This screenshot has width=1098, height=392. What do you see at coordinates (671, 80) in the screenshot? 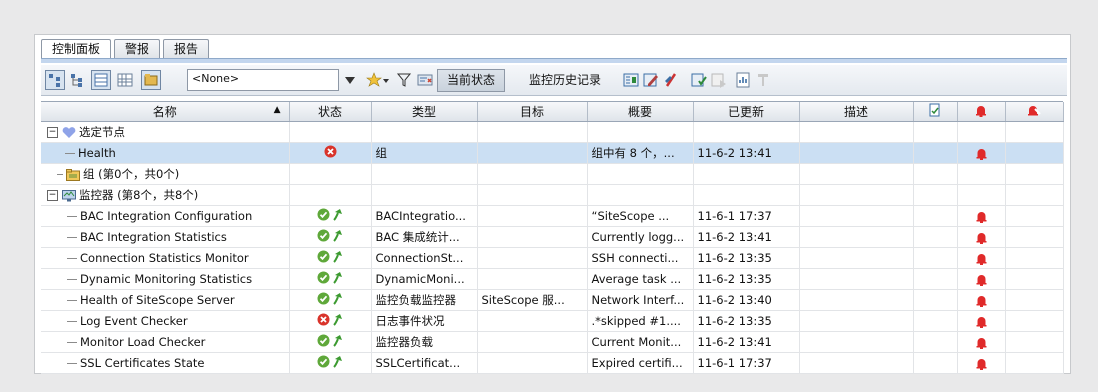
I see `disable-icon` at bounding box center [671, 80].